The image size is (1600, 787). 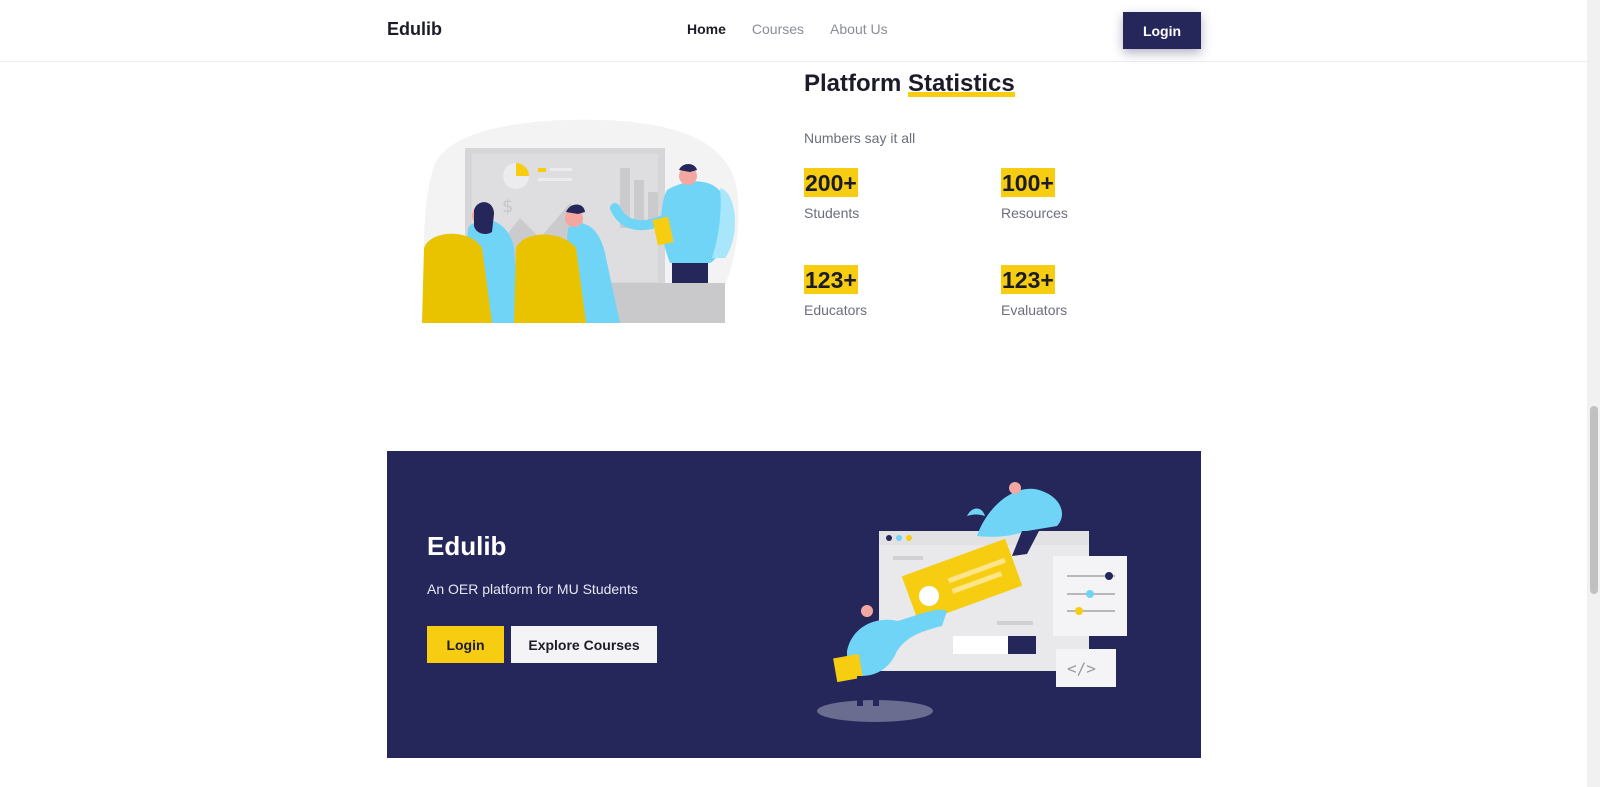 I want to click on stats-title-highlight: Statistics, so click(x=961, y=83).